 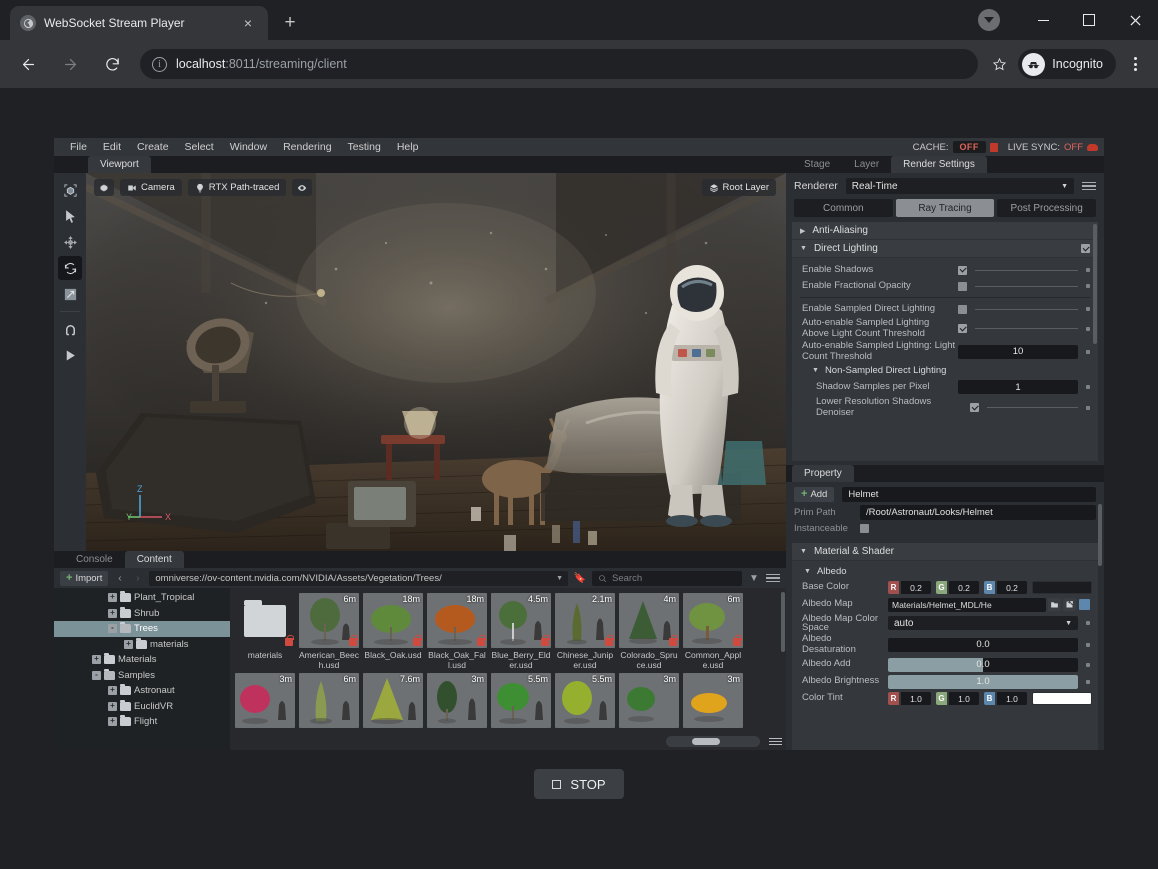 I want to click on tree-row: + Shrub, so click(x=142, y=614).